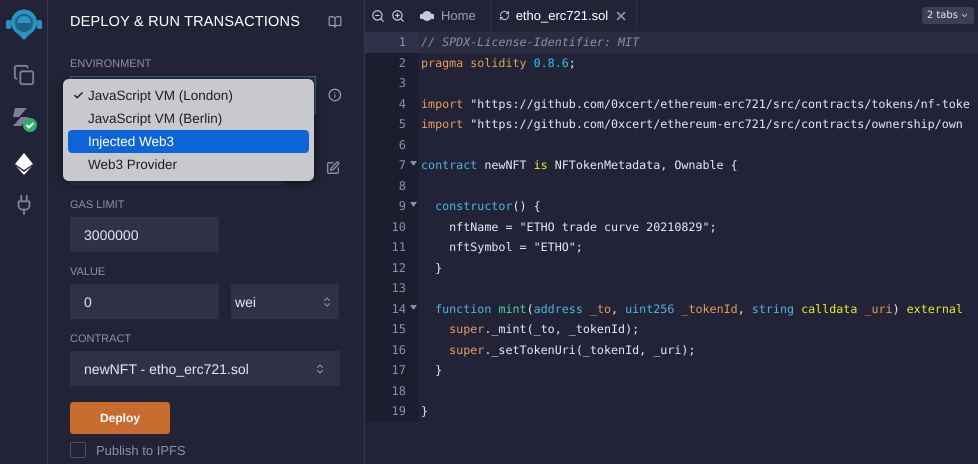  Describe the element at coordinates (515, 247) in the screenshot. I see `code-line: nftSymbol = "ETHO";` at that location.